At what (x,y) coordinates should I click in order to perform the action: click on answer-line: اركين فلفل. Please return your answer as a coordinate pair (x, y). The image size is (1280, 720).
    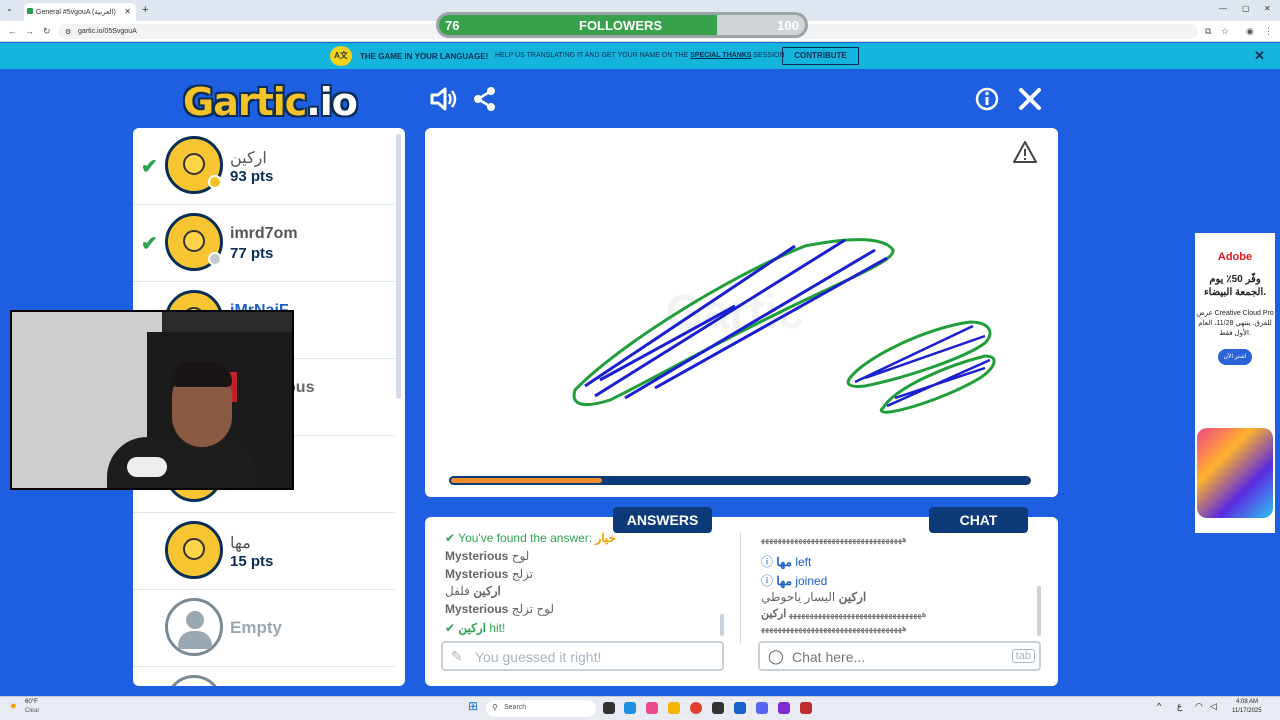
    Looking at the image, I should click on (473, 591).